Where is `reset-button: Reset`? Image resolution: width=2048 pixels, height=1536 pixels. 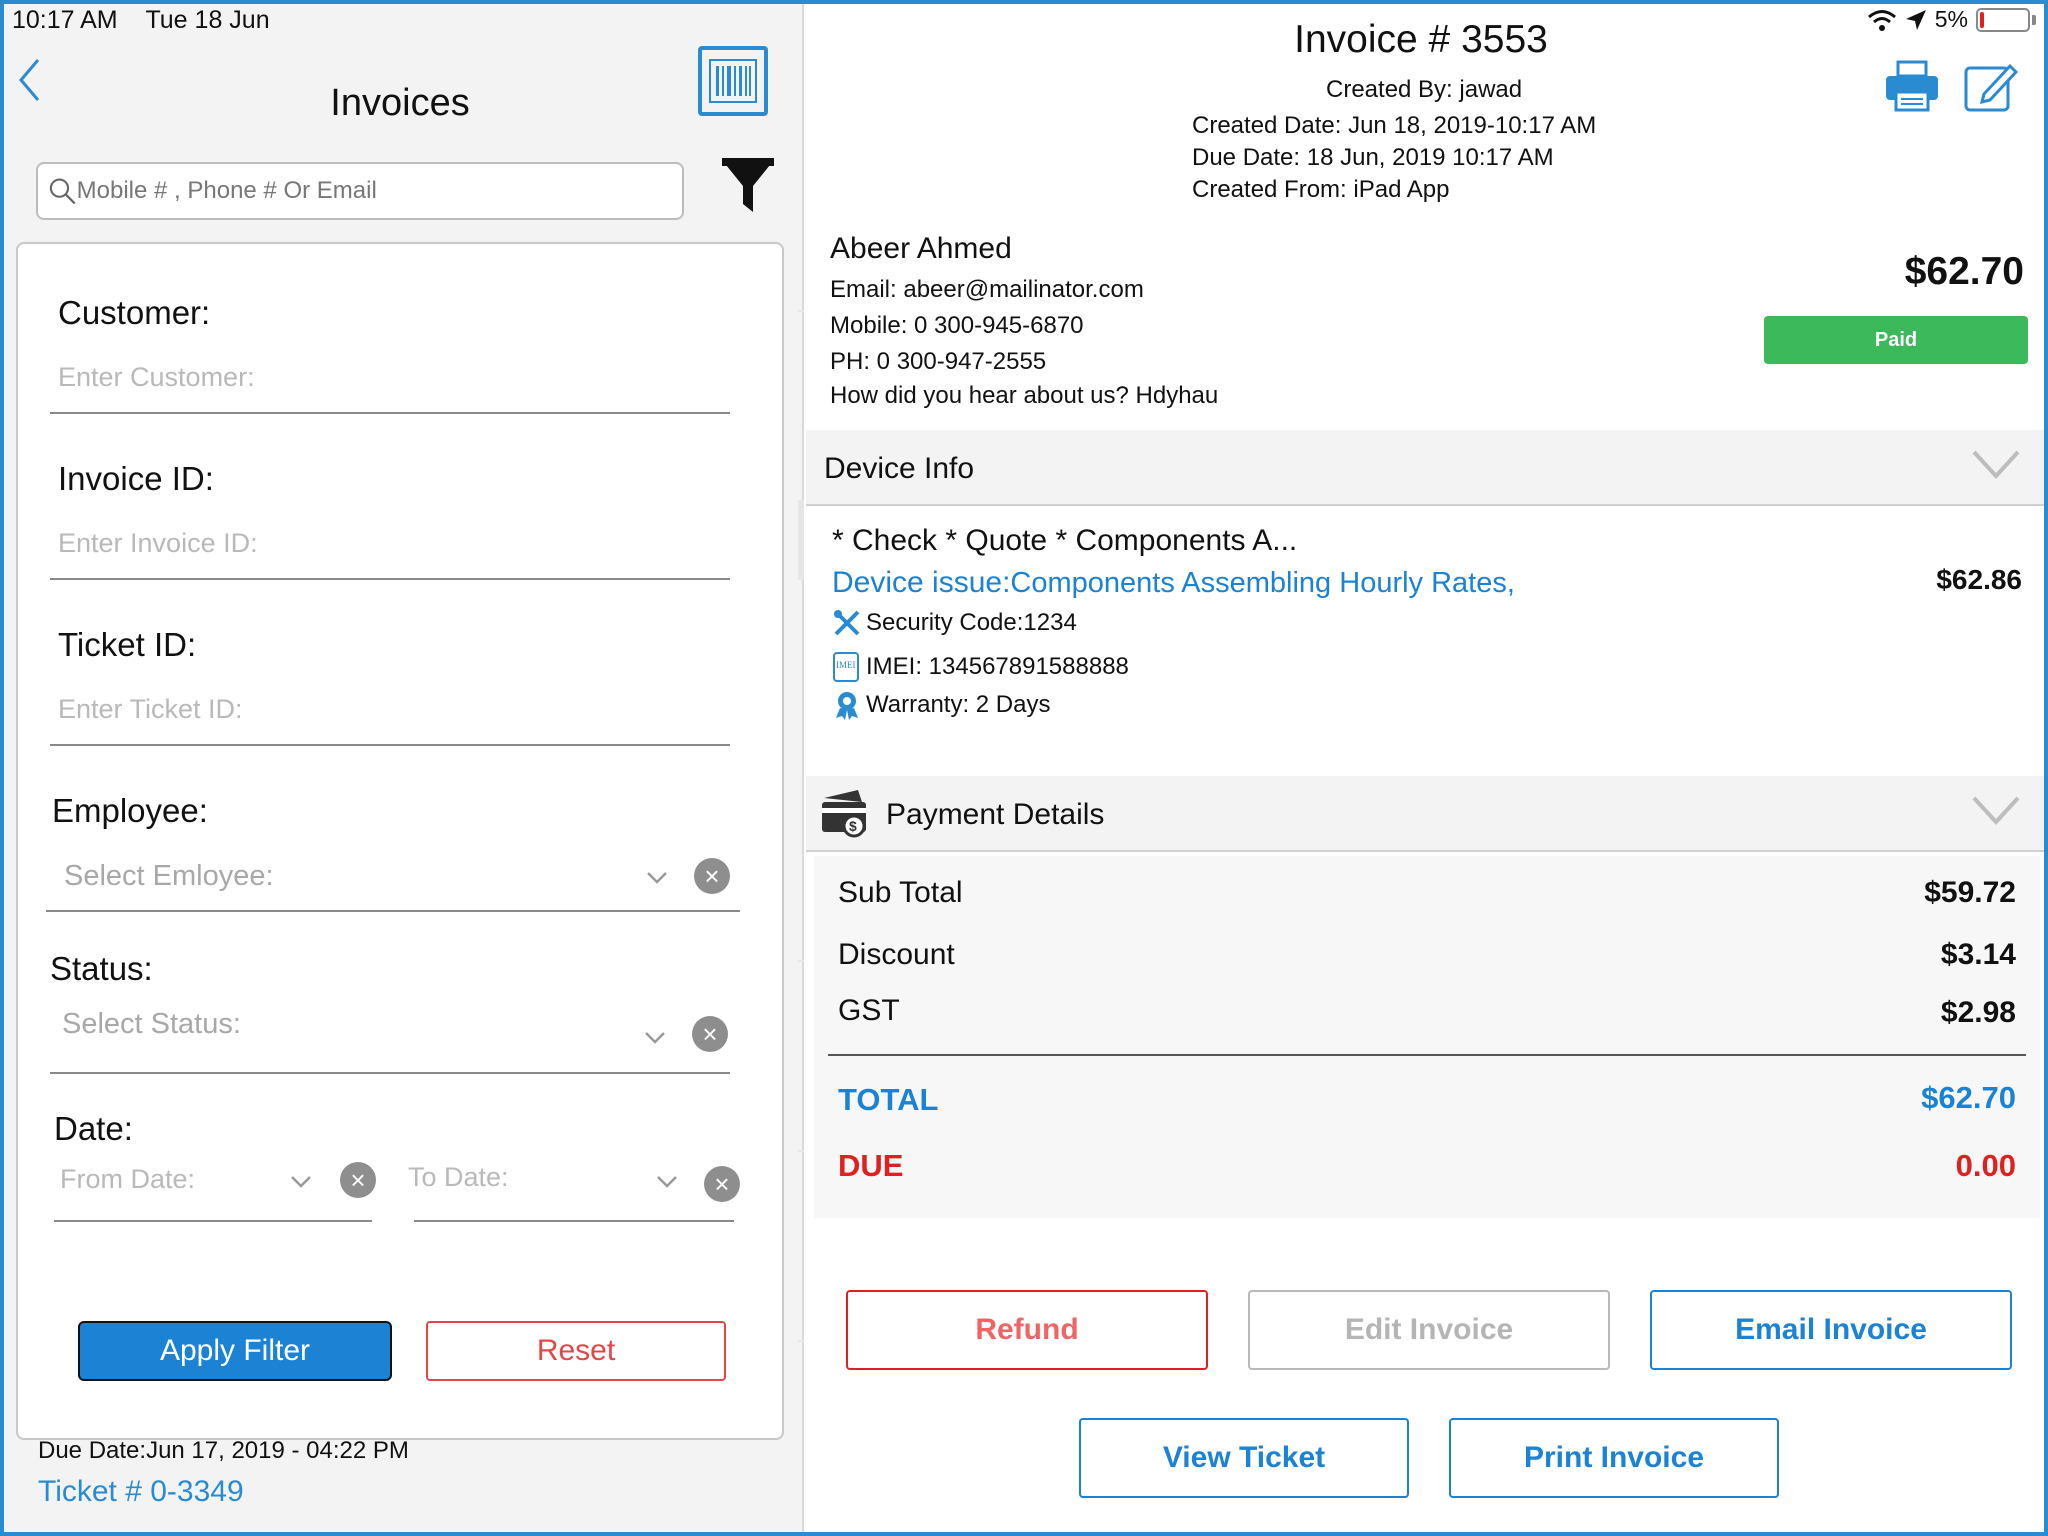
reset-button: Reset is located at coordinates (576, 1351).